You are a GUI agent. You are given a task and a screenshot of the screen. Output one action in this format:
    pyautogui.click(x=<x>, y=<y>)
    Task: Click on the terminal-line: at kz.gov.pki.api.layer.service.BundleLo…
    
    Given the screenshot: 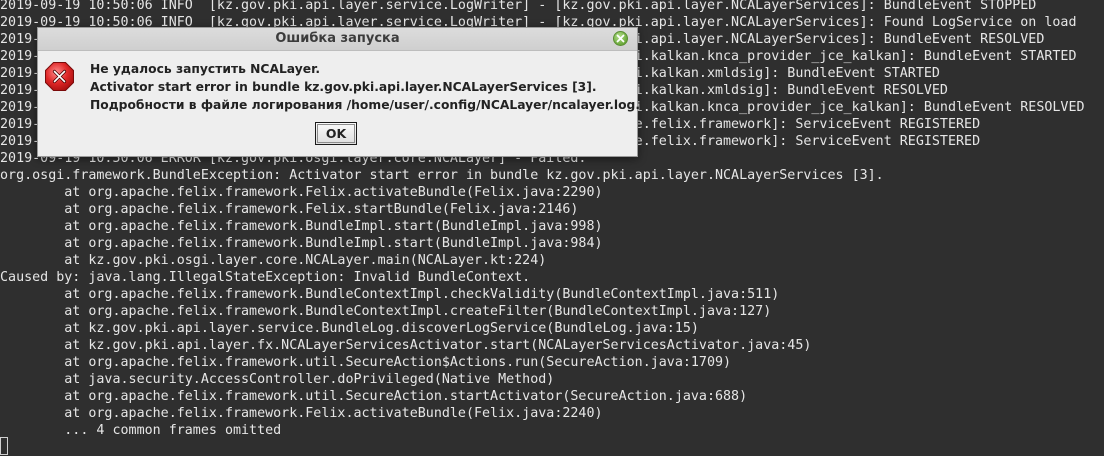 What is the action you would take?
    pyautogui.click(x=349, y=328)
    